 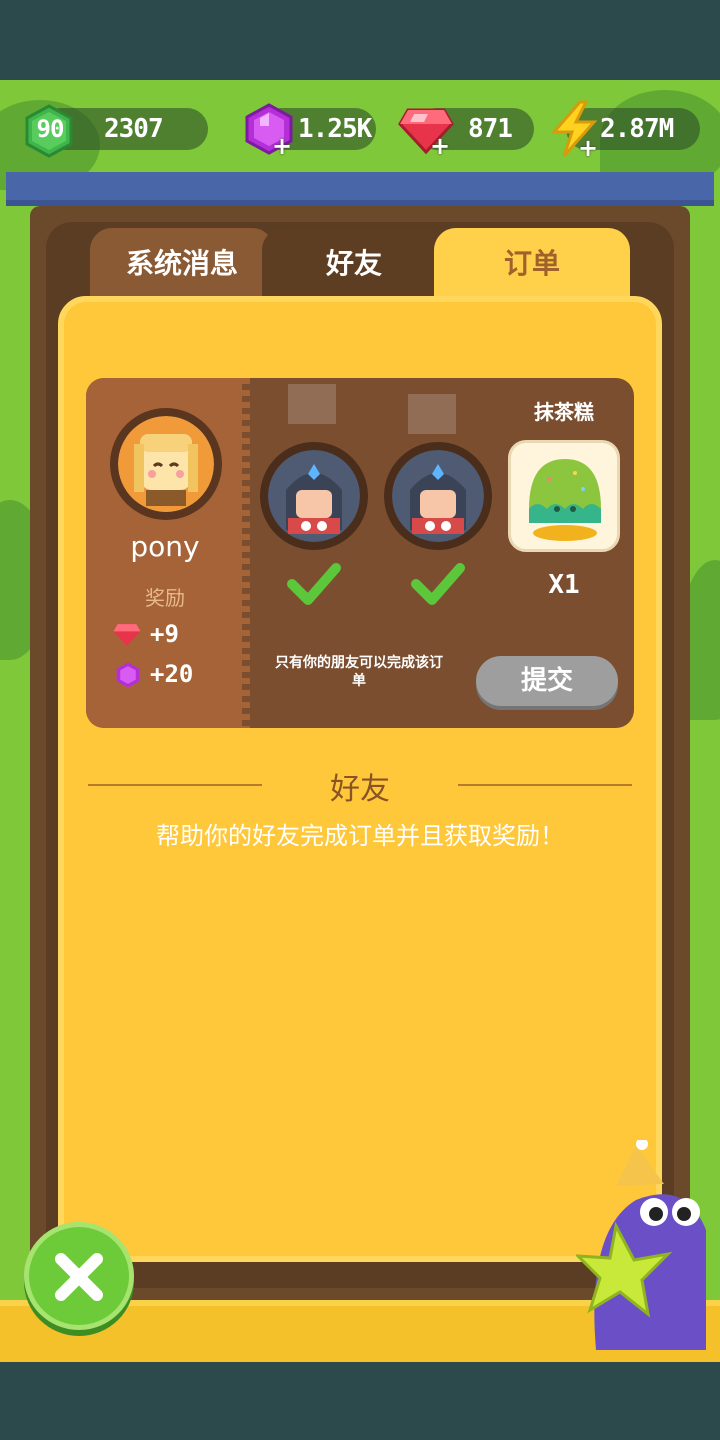 What do you see at coordinates (182, 264) in the screenshot?
I see `tab-system-messages: 系统消息` at bounding box center [182, 264].